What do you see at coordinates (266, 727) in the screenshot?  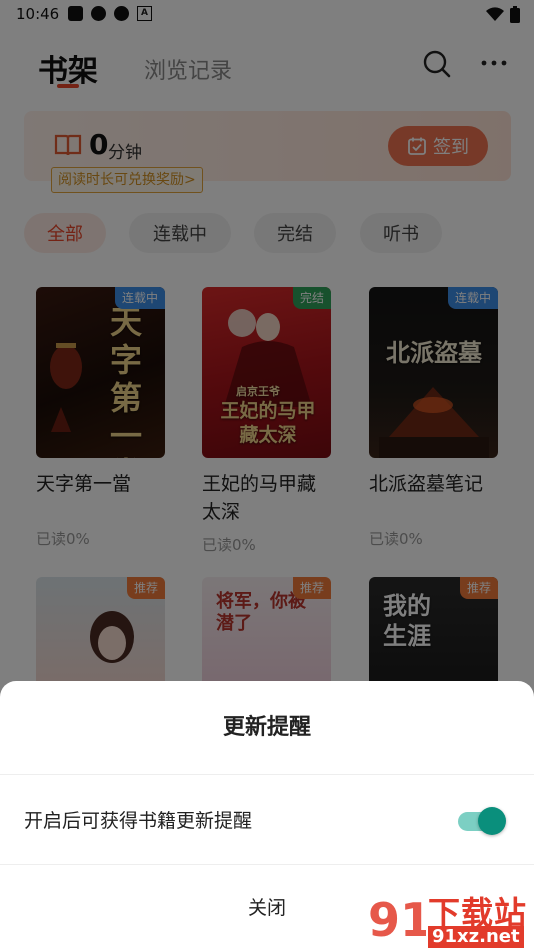 I see `sheet-title: 更新提醒` at bounding box center [266, 727].